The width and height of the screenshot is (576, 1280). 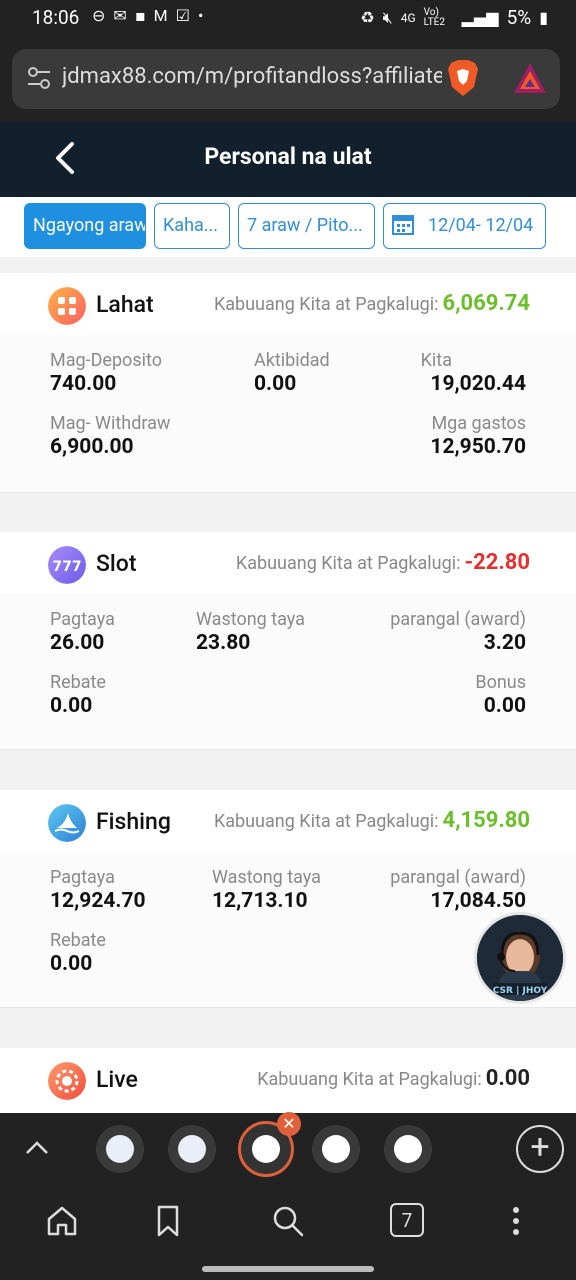 I want to click on card-title: Live, so click(x=117, y=1079).